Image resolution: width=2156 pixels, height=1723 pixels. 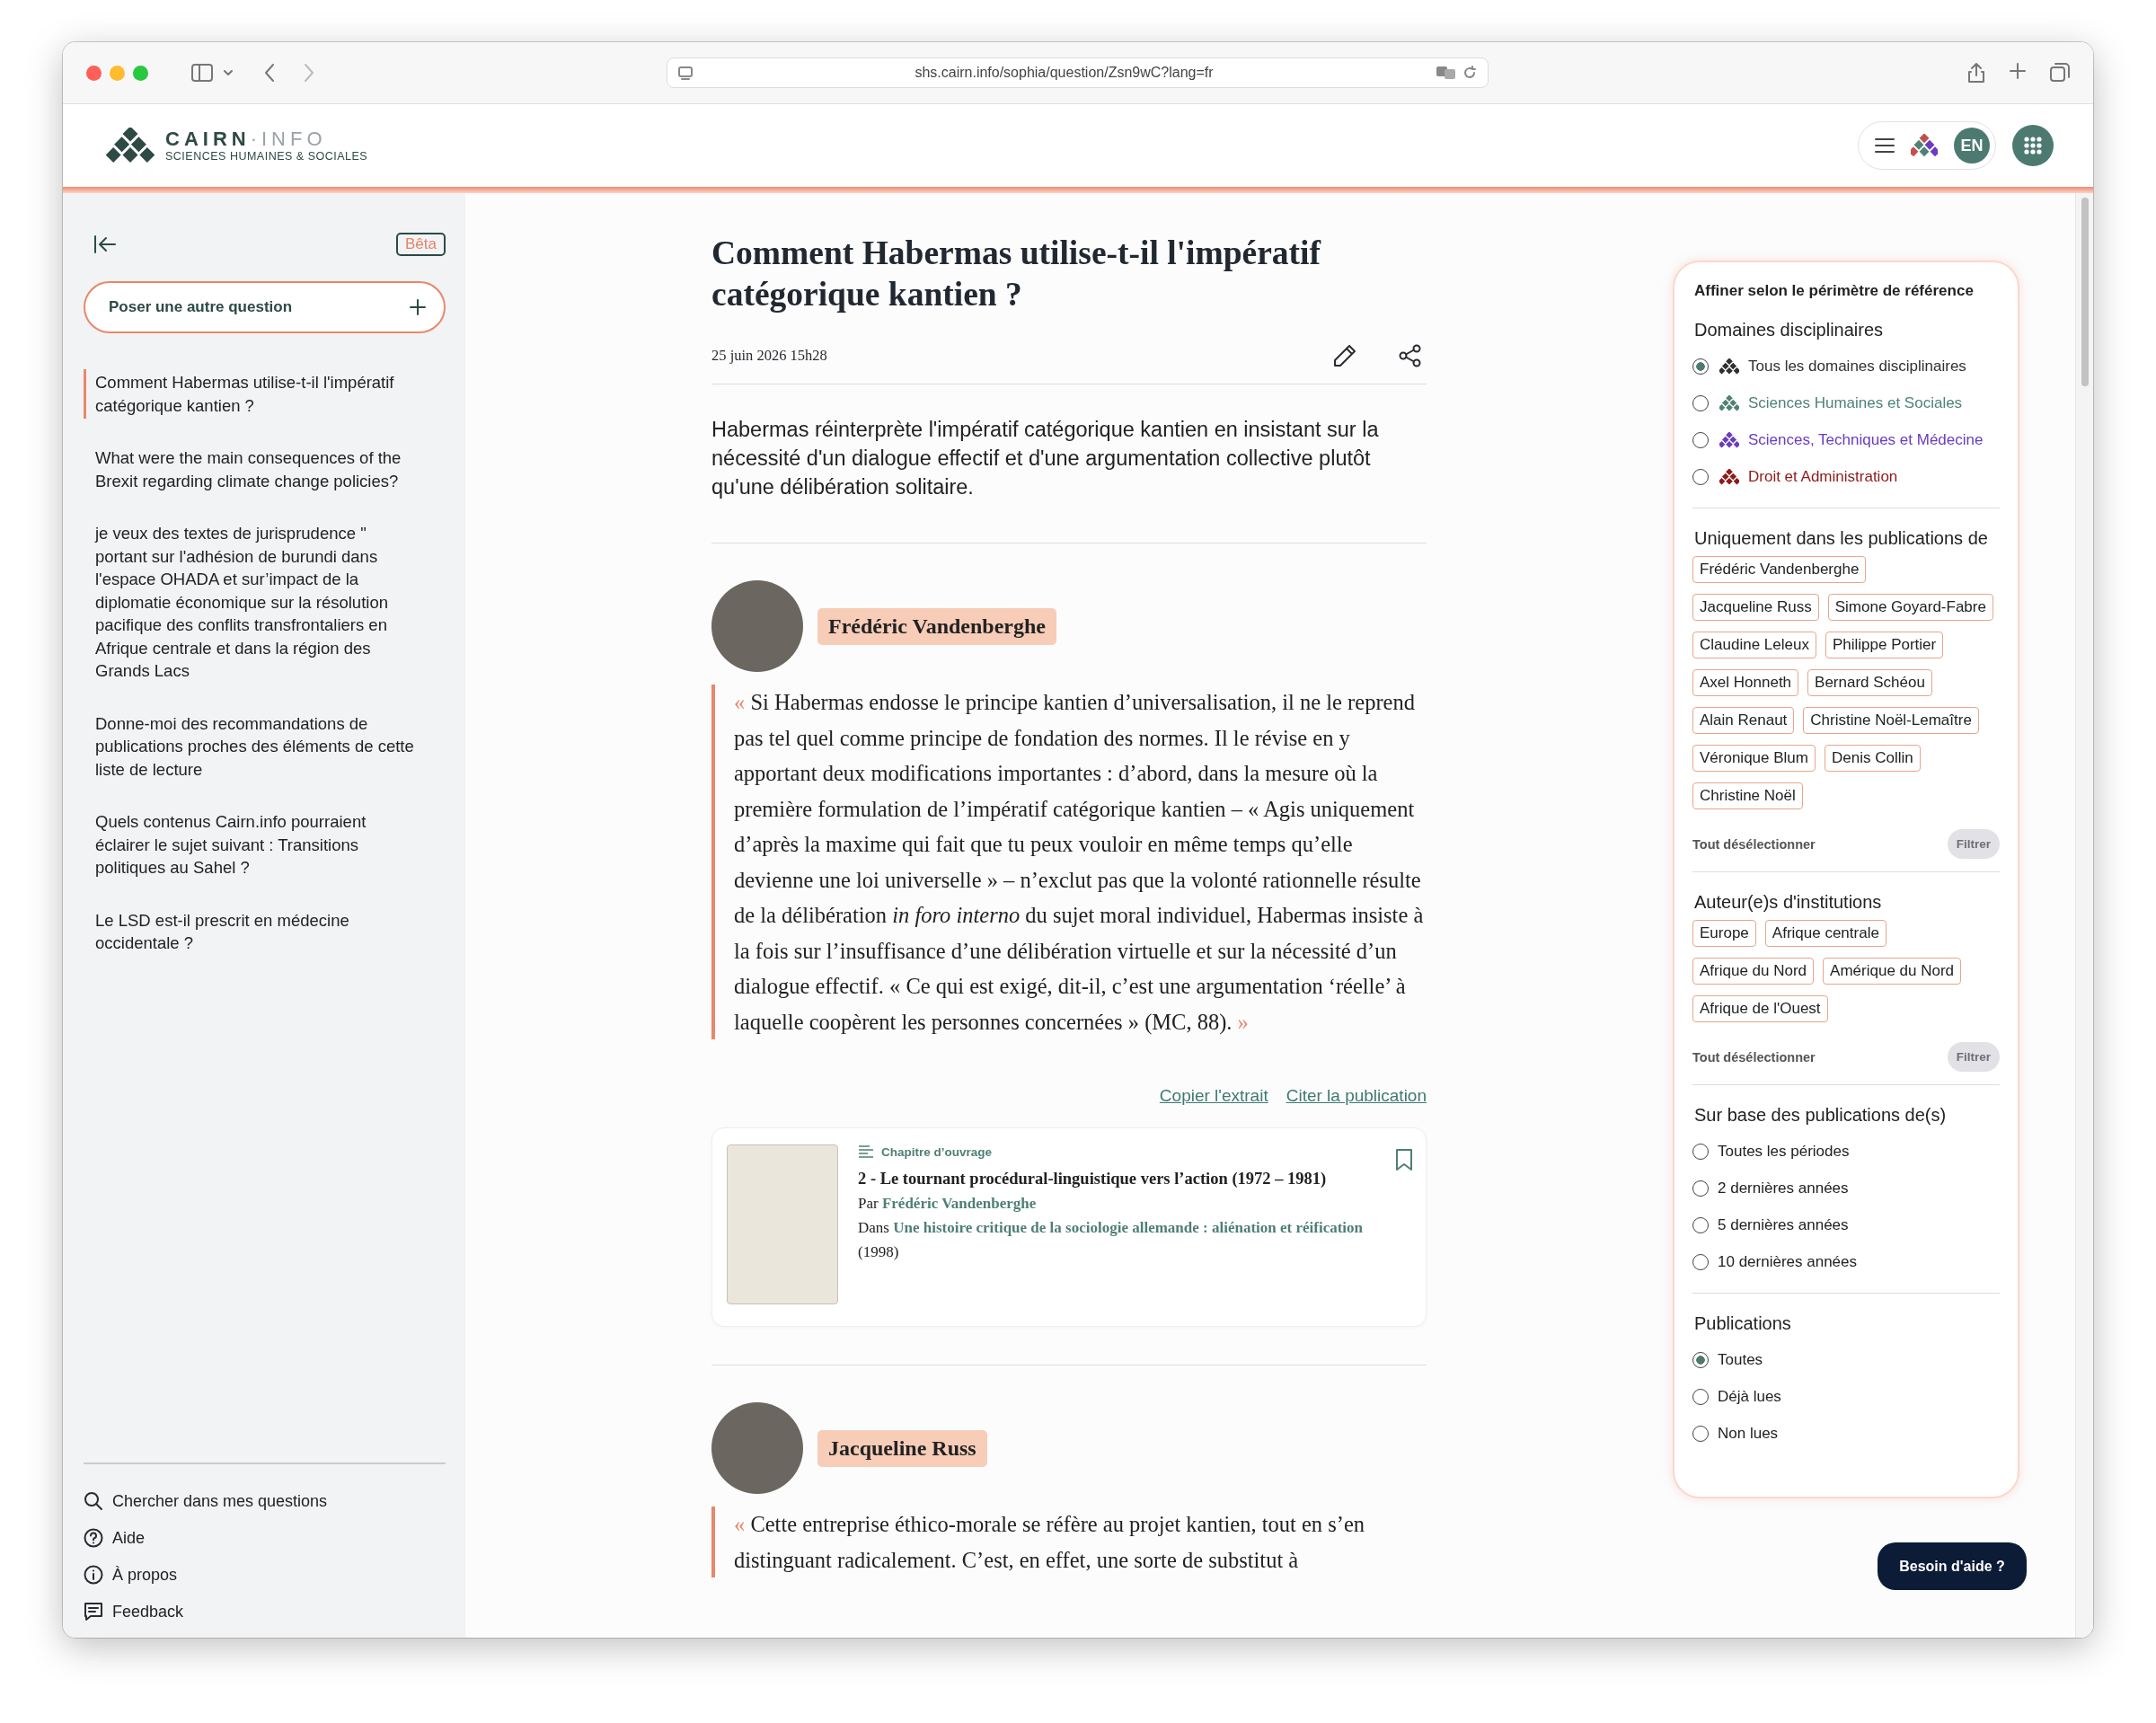 I want to click on history-item: je veux des textes de jurisprudence " portant sur l'adhésion de burundi dans l'espace OHADA et sur’impact de la diplomatie économique sur la résolution pacifique des conflits transfrontaliers en Afrique centrale et dans la région des Grands Lacs, so click(x=265, y=602).